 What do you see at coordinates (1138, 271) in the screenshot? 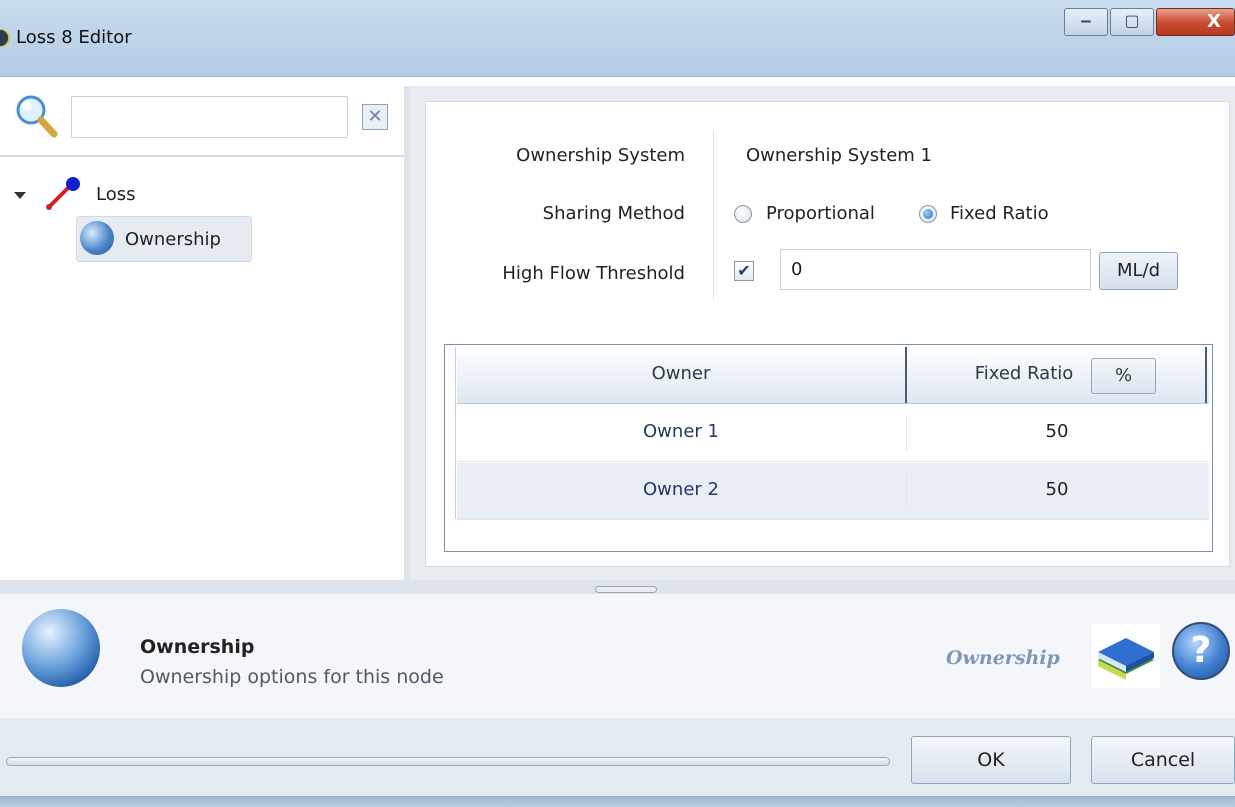
I see `flow-unit-button: ML/d` at bounding box center [1138, 271].